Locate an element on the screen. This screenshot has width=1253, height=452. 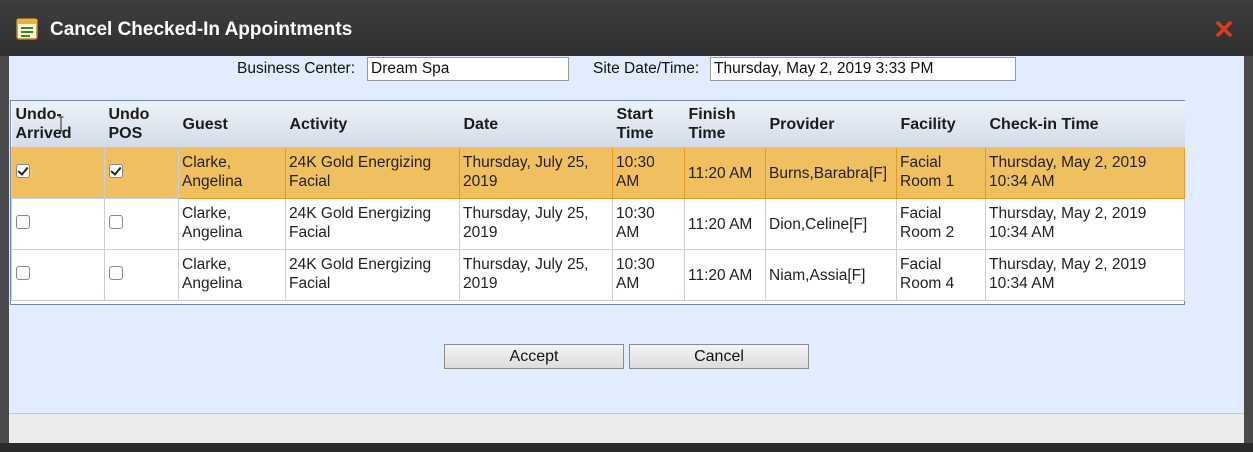
facility-cell: Facial Room 2 is located at coordinates (941, 224).